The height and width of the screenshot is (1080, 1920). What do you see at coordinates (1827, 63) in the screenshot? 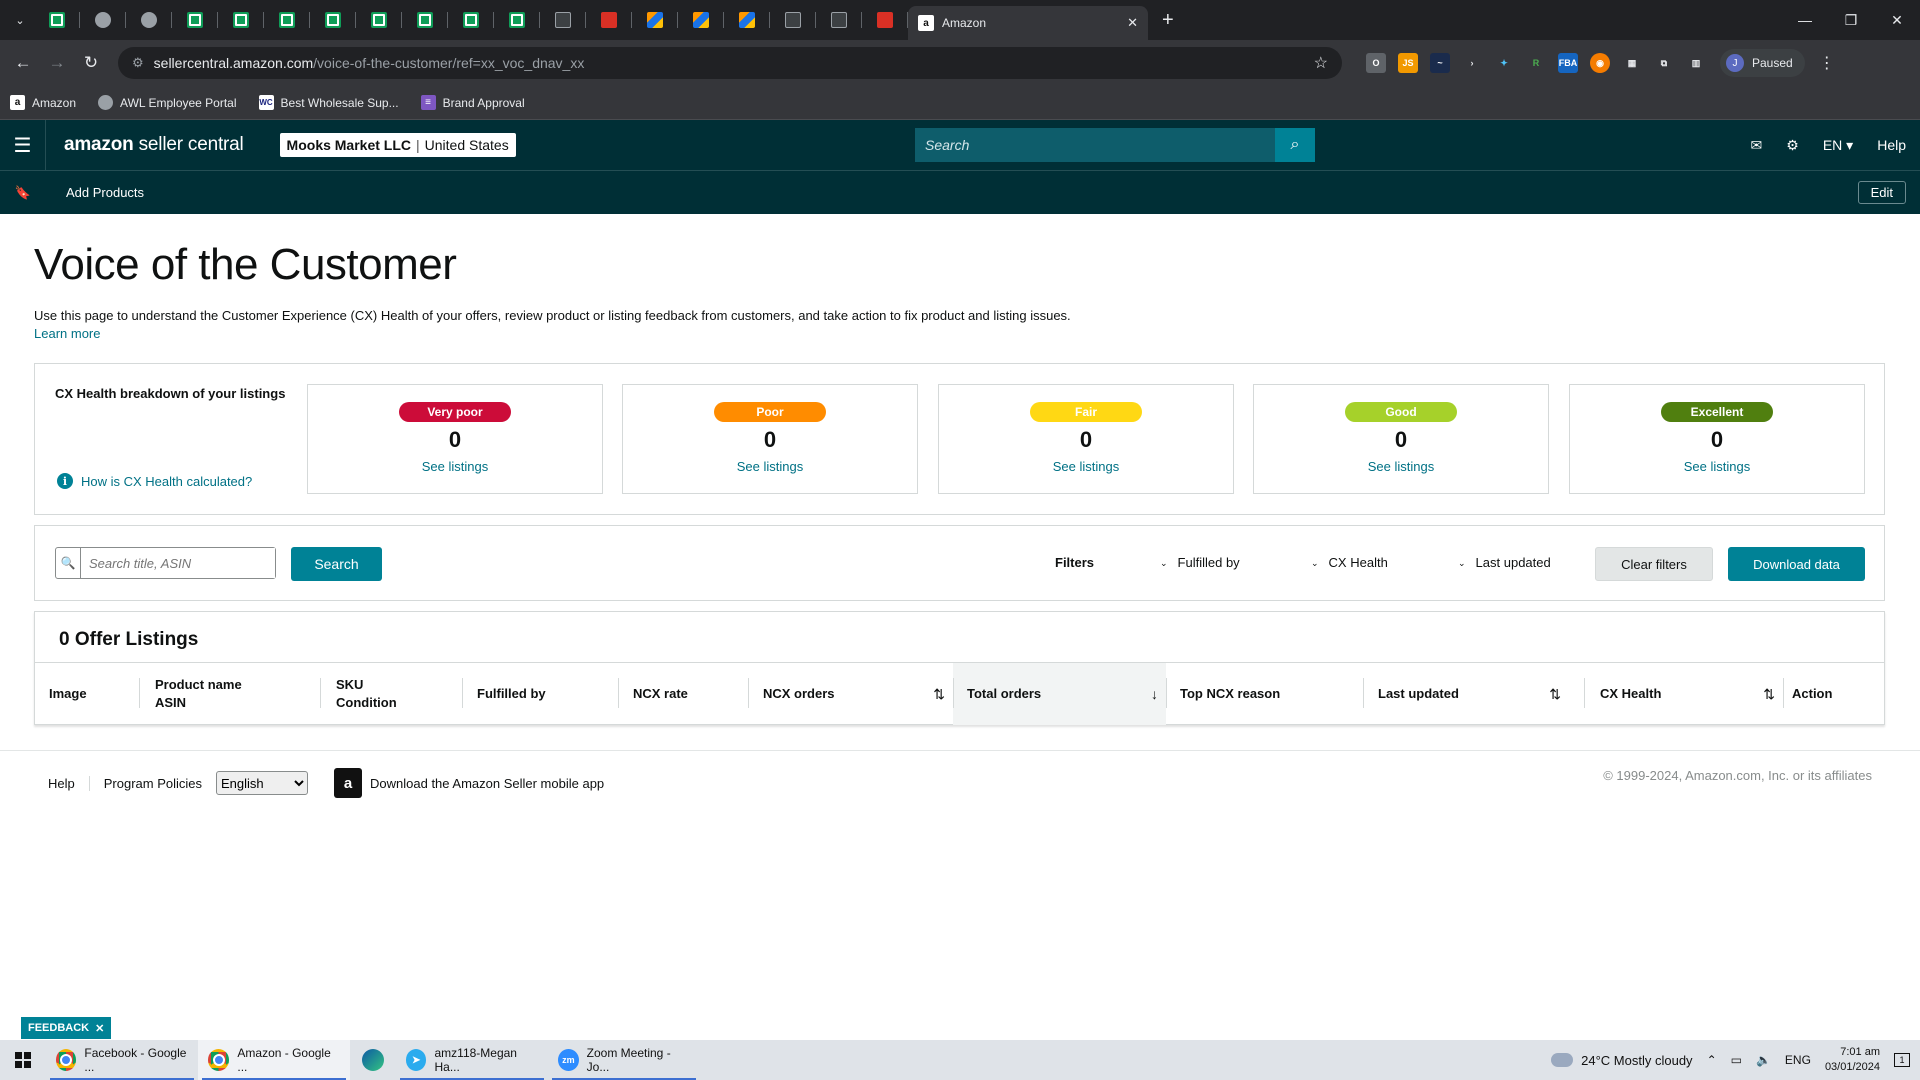
I see `browser-menu-icon: ⋮` at bounding box center [1827, 63].